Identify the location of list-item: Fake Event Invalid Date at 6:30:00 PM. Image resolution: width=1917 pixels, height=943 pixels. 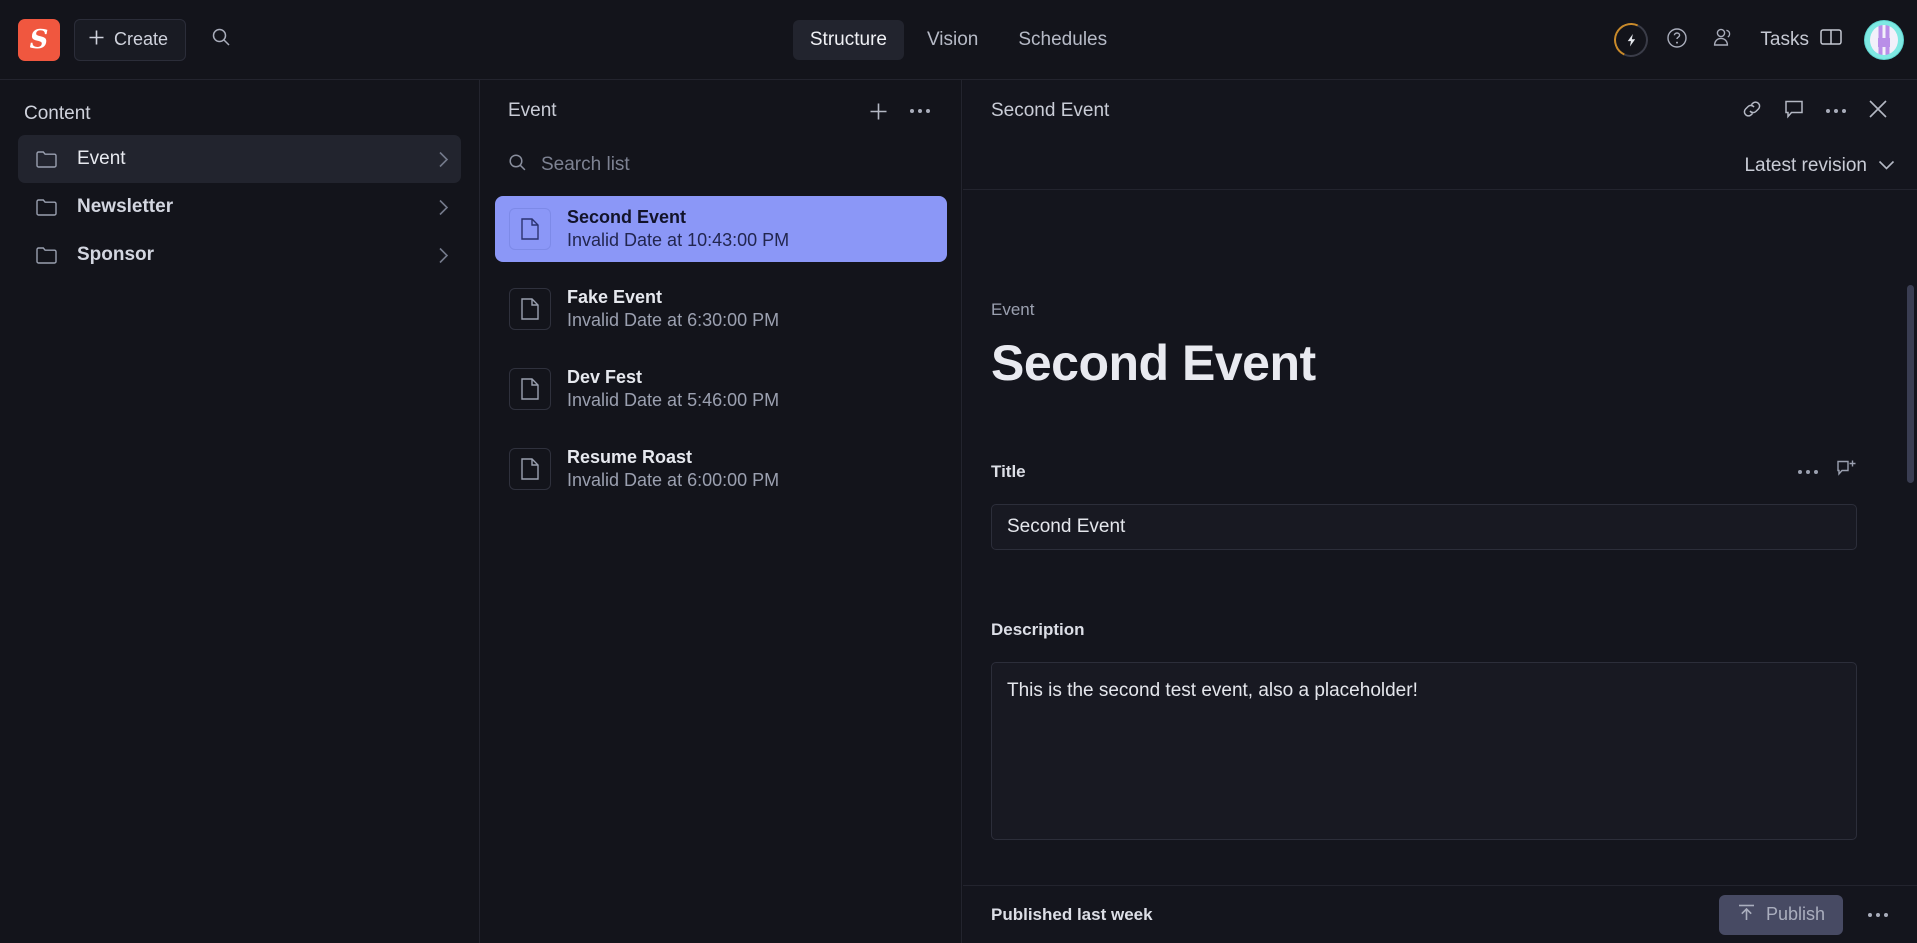
(721, 309).